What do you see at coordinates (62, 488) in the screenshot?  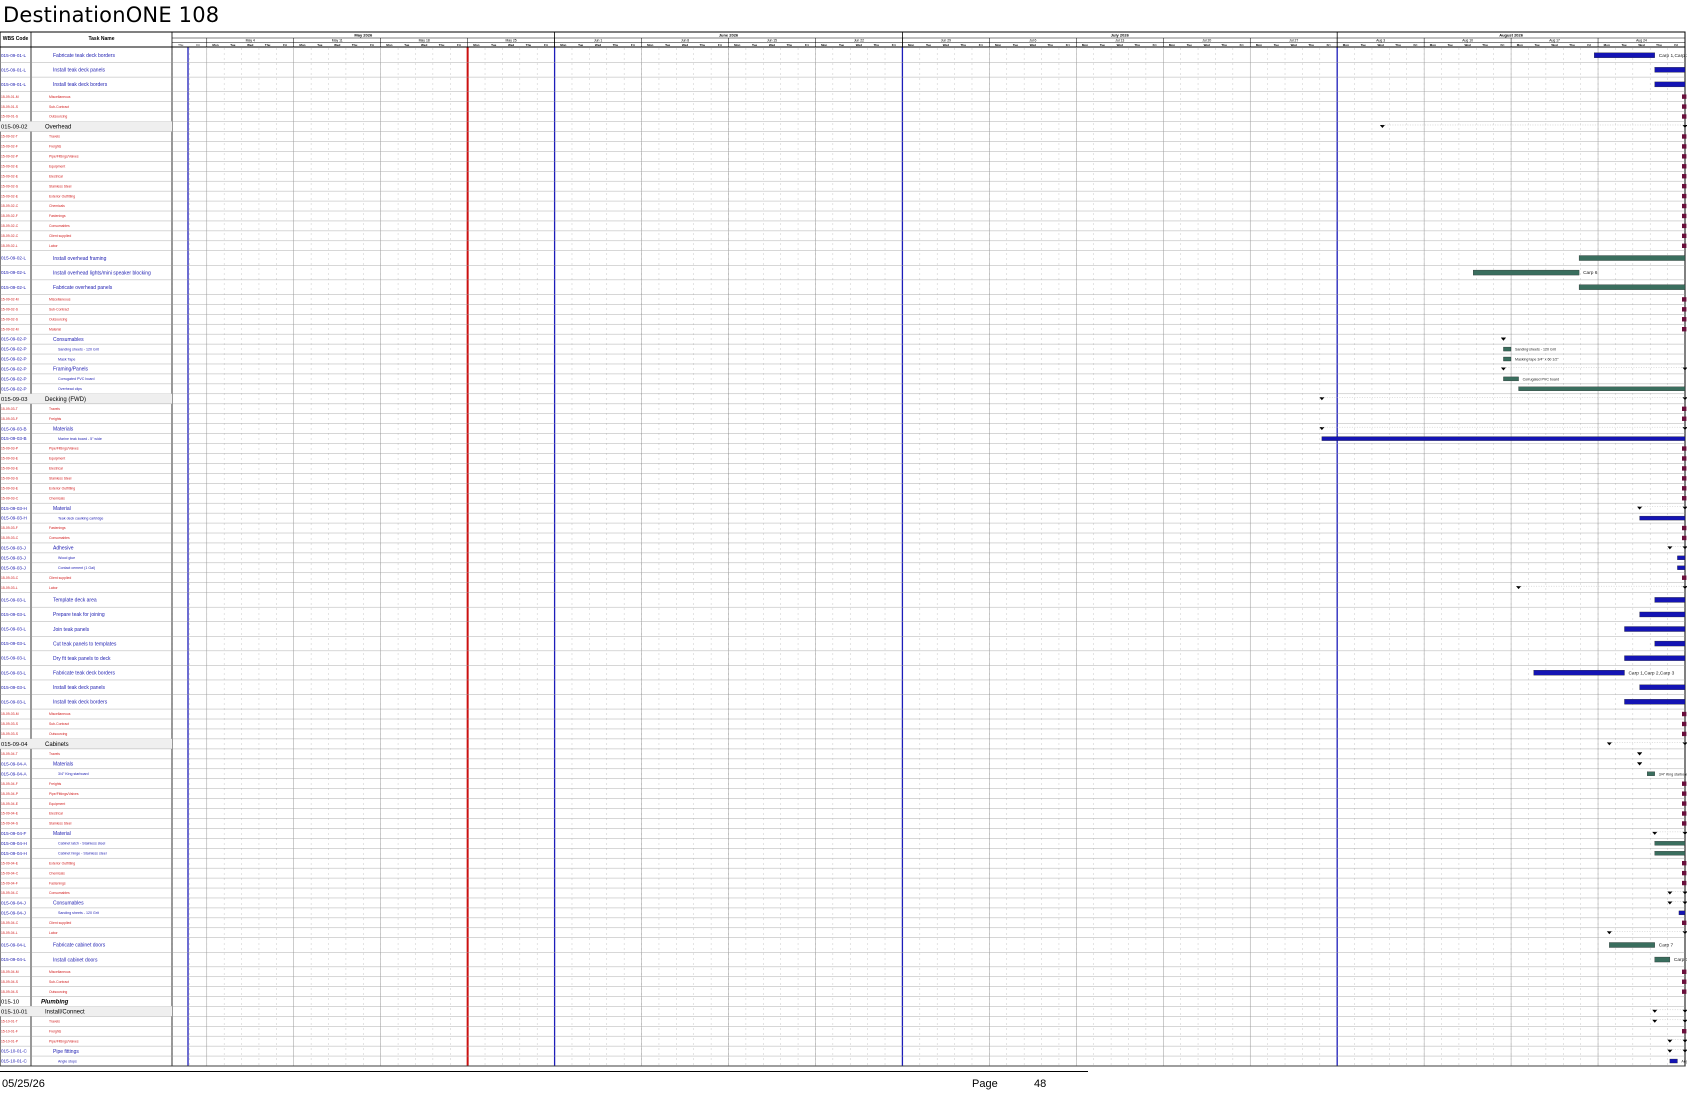 I see `task-name-cell: Exterior Outfitting` at bounding box center [62, 488].